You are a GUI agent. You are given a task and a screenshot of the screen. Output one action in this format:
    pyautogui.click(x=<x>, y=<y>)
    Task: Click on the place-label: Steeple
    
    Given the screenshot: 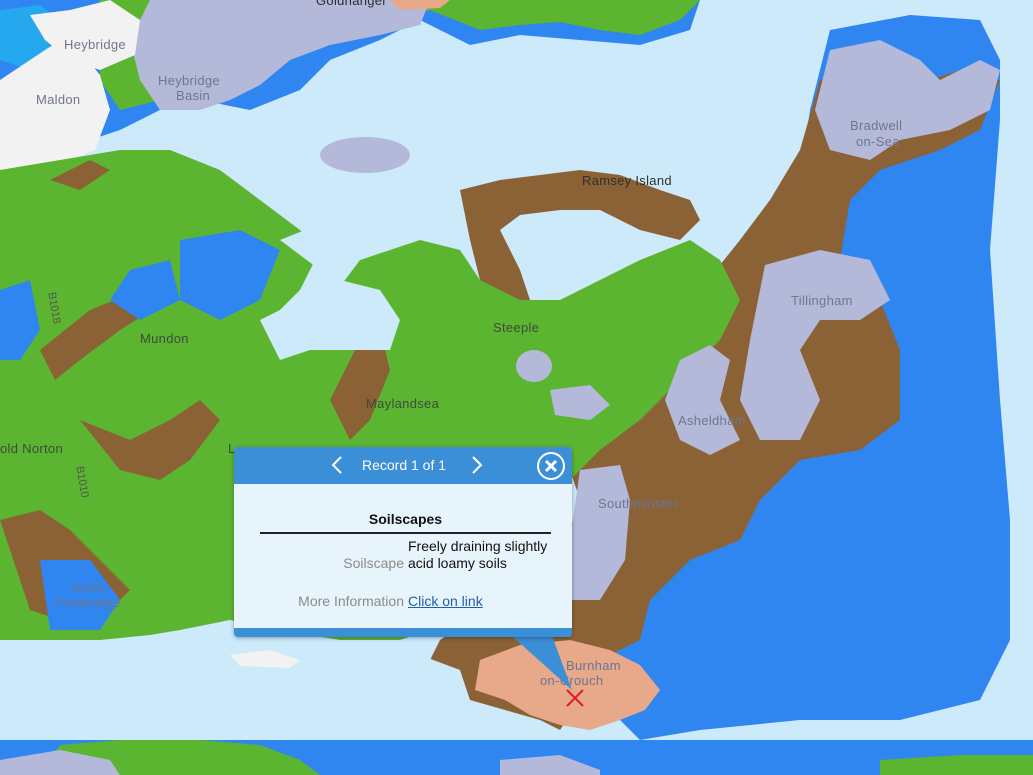 What is the action you would take?
    pyautogui.click(x=516, y=327)
    